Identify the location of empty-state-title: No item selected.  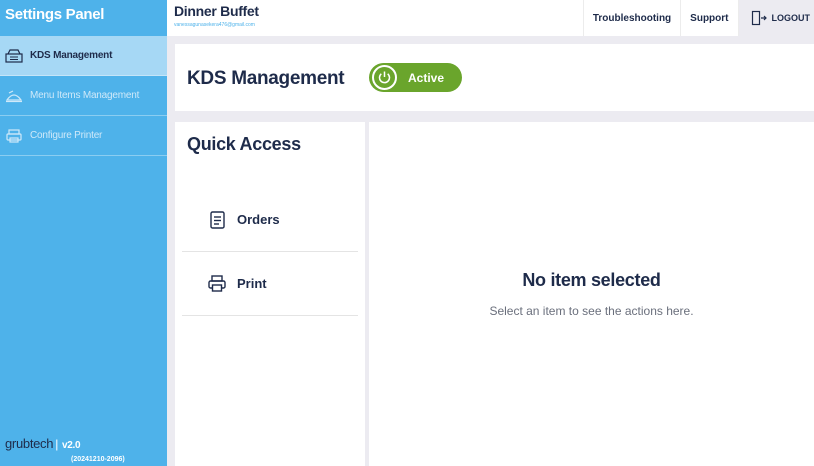
(591, 280).